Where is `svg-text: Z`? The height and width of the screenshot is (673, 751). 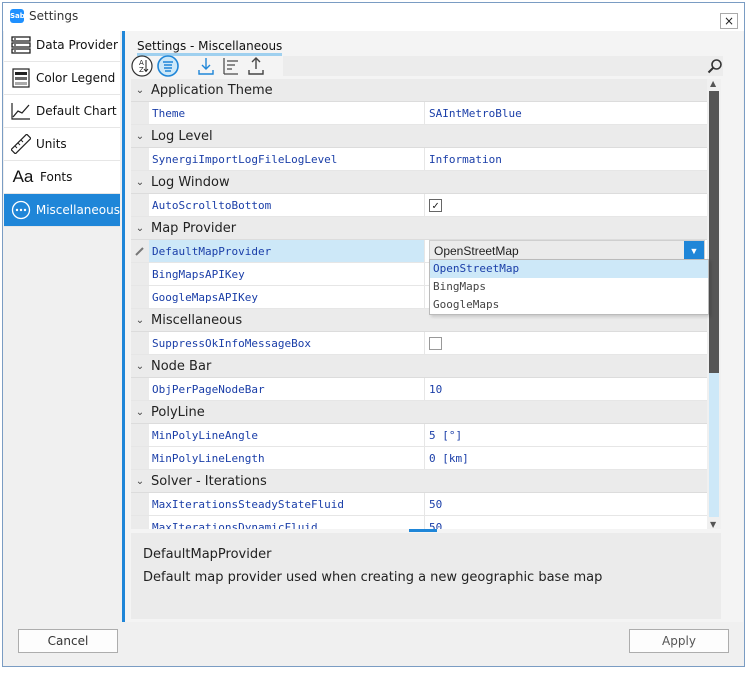
svg-text: Z is located at coordinates (141, 70).